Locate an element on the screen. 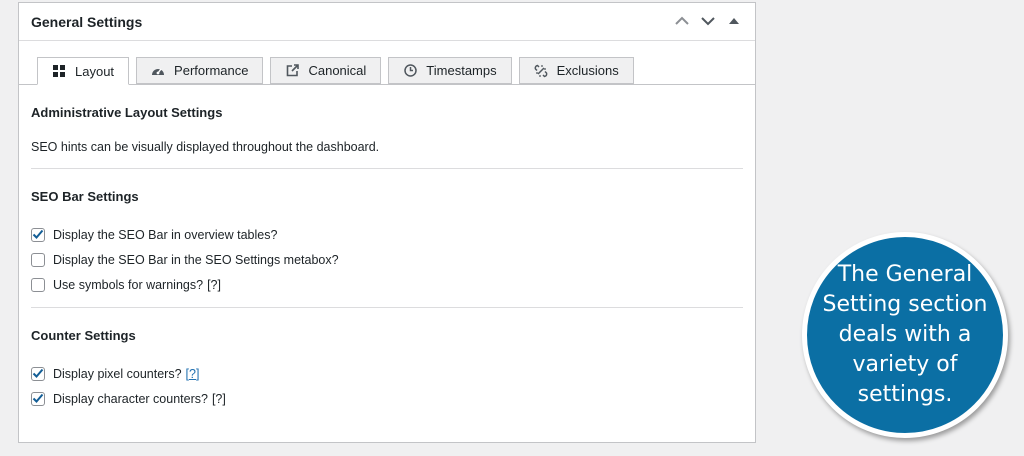 Image resolution: width=1024 pixels, height=456 pixels. panel-controls is located at coordinates (708, 21).